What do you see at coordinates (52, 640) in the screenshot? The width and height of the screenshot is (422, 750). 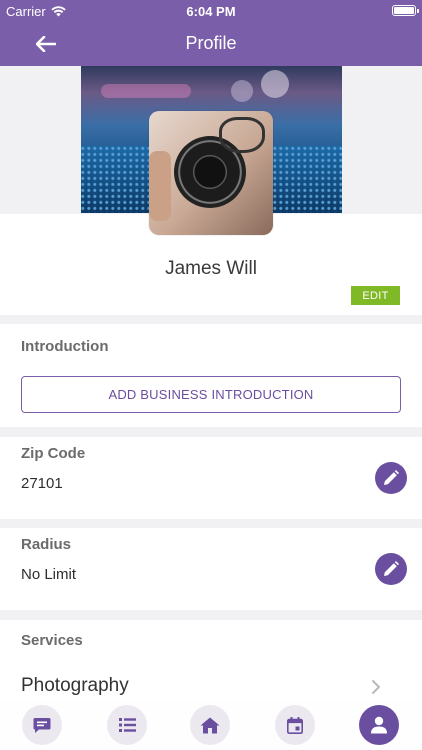 I see `services-label: Services` at bounding box center [52, 640].